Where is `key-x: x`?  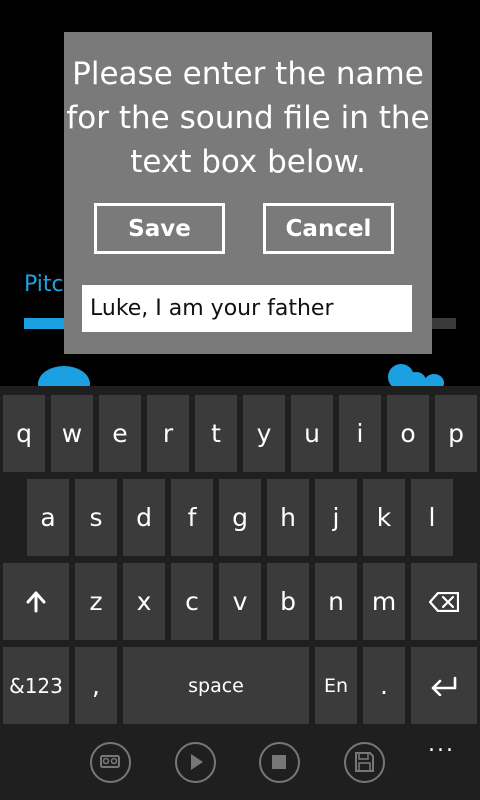 key-x: x is located at coordinates (144, 601).